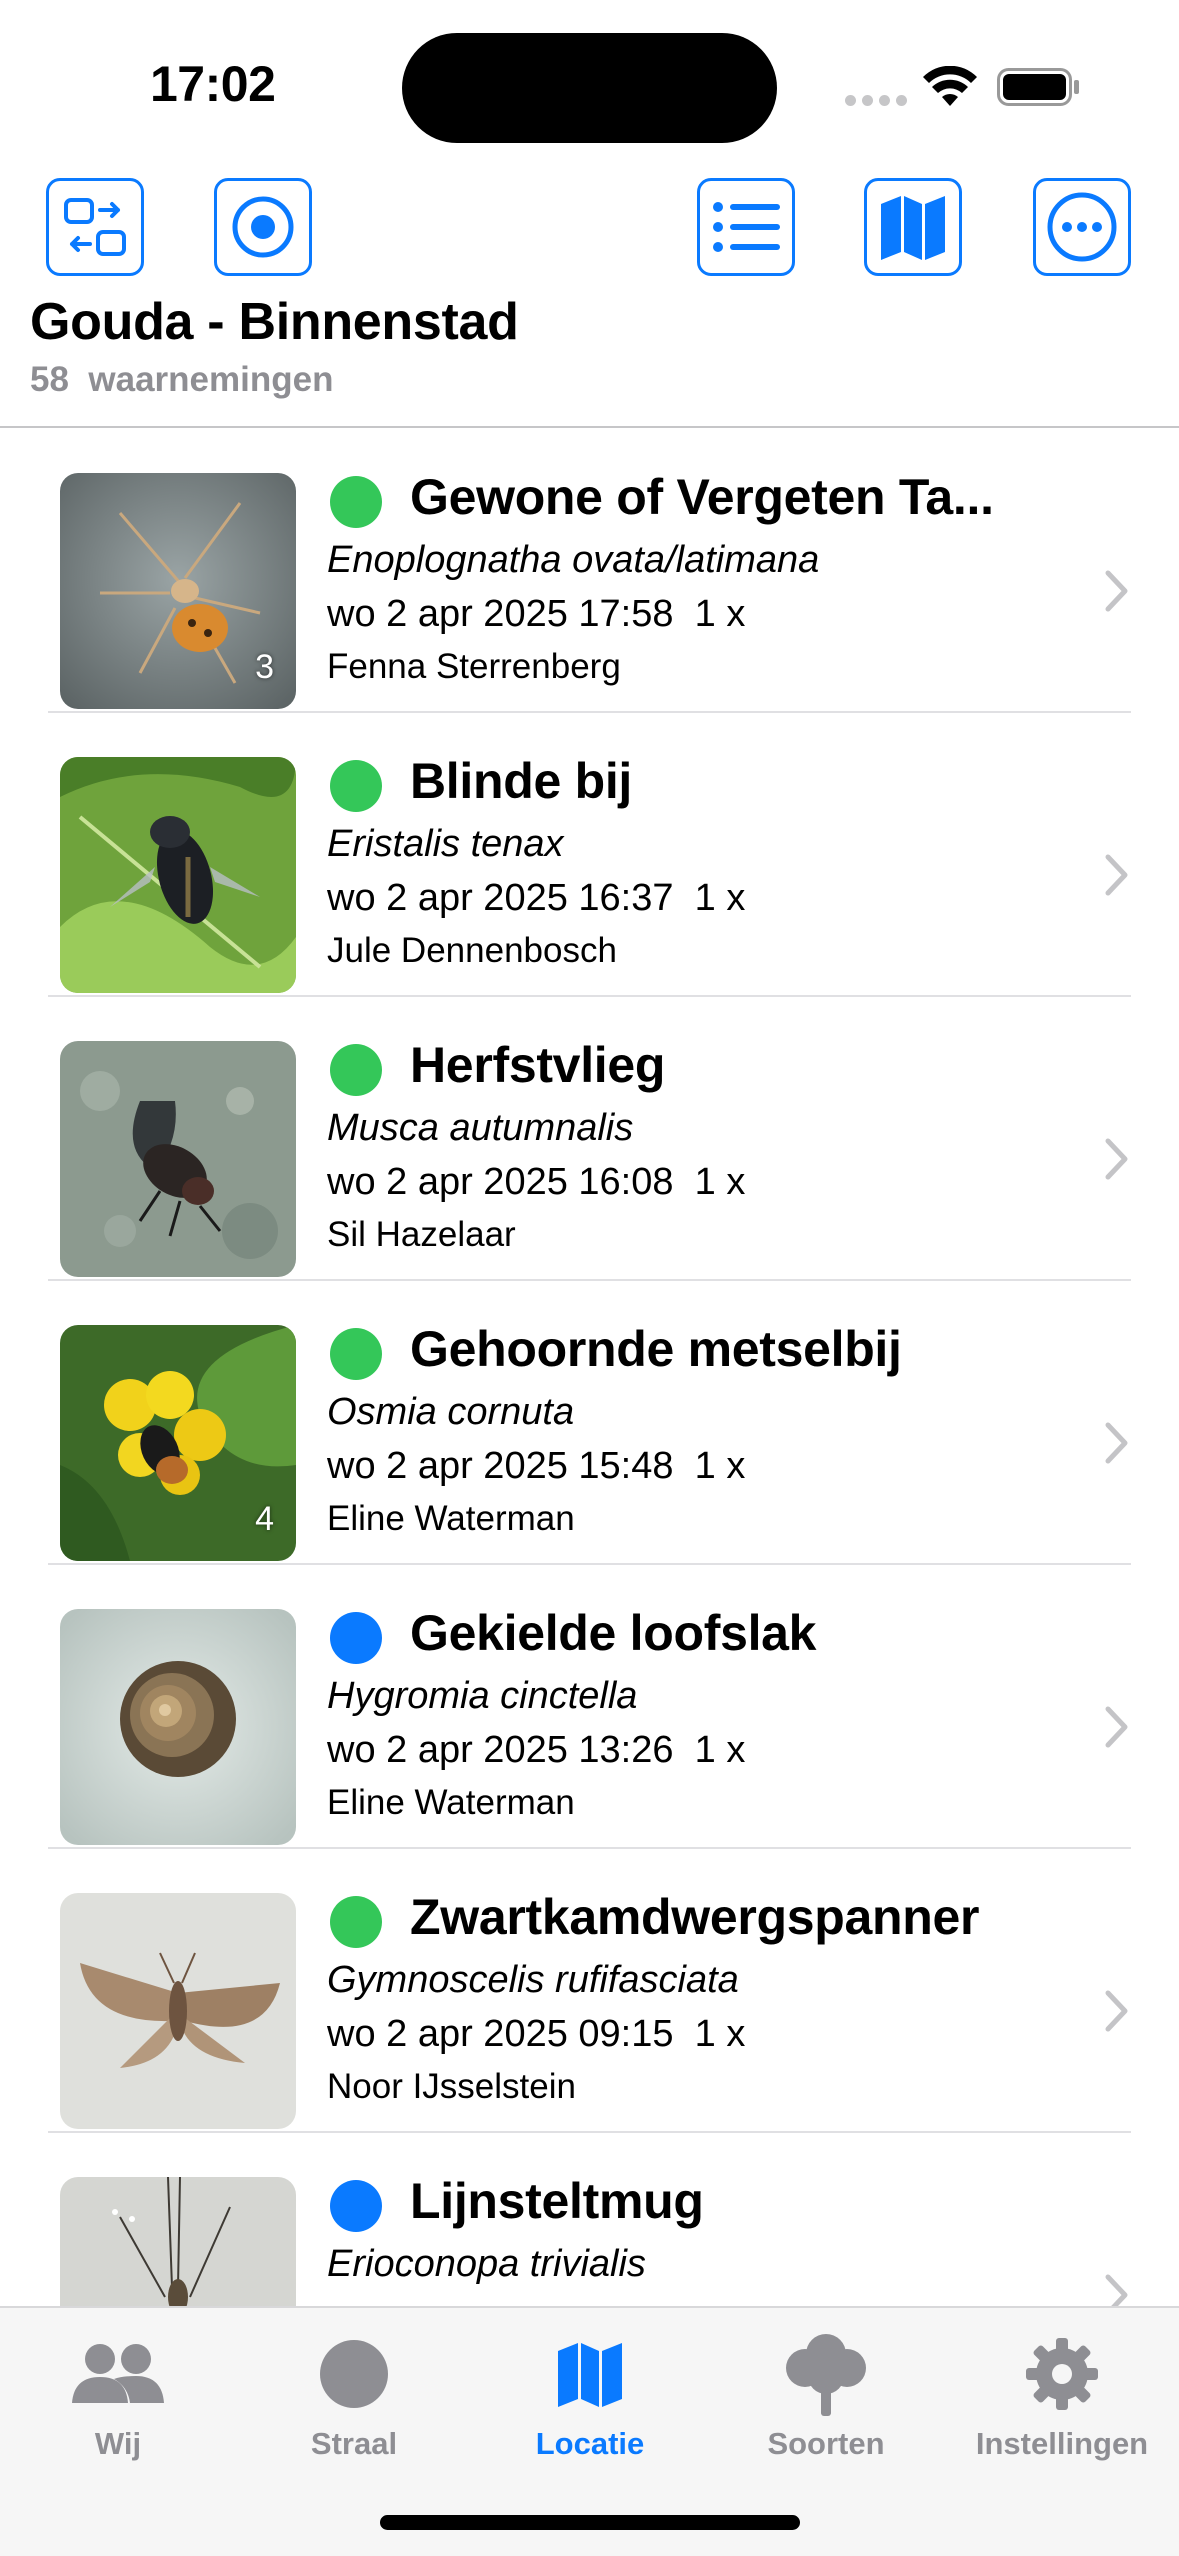 The width and height of the screenshot is (1179, 2556). Describe the element at coordinates (451, 1412) in the screenshot. I see `scientific-name: Osmia cornuta` at that location.